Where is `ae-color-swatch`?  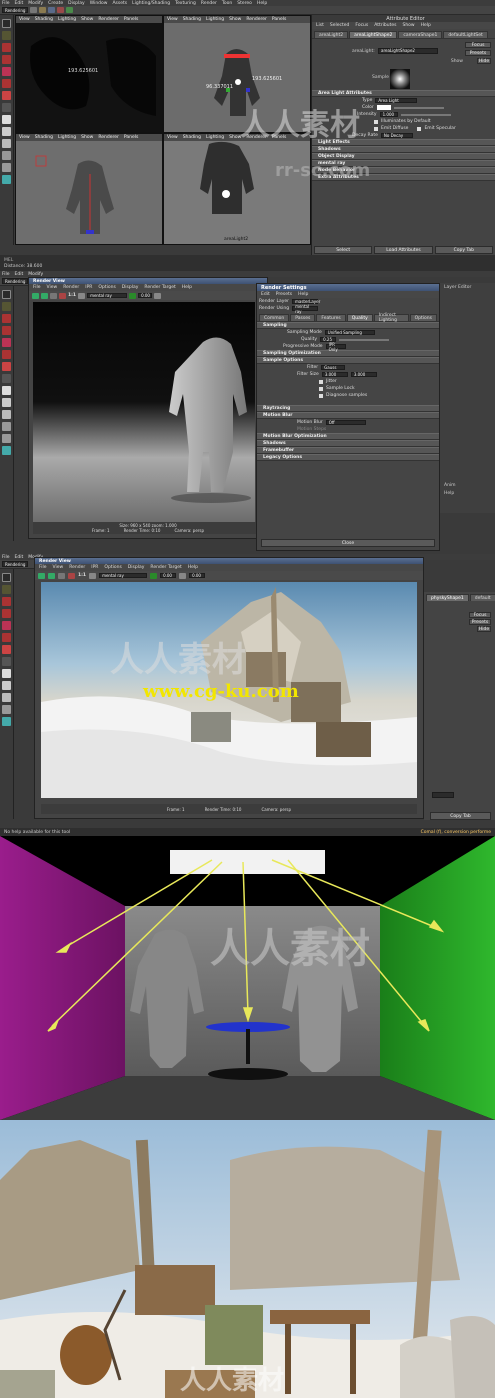 ae-color-swatch is located at coordinates (383, 107).